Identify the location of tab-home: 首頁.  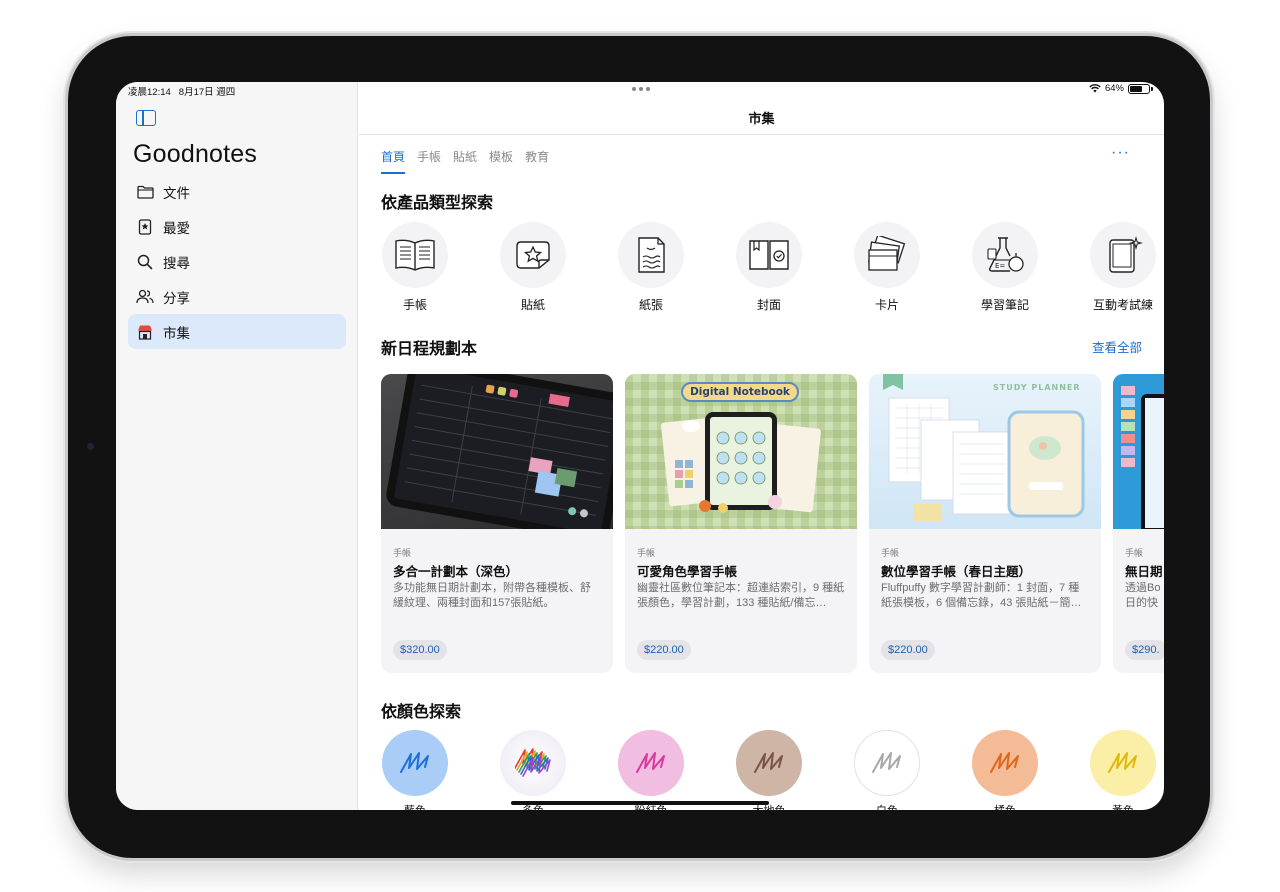
(393, 161).